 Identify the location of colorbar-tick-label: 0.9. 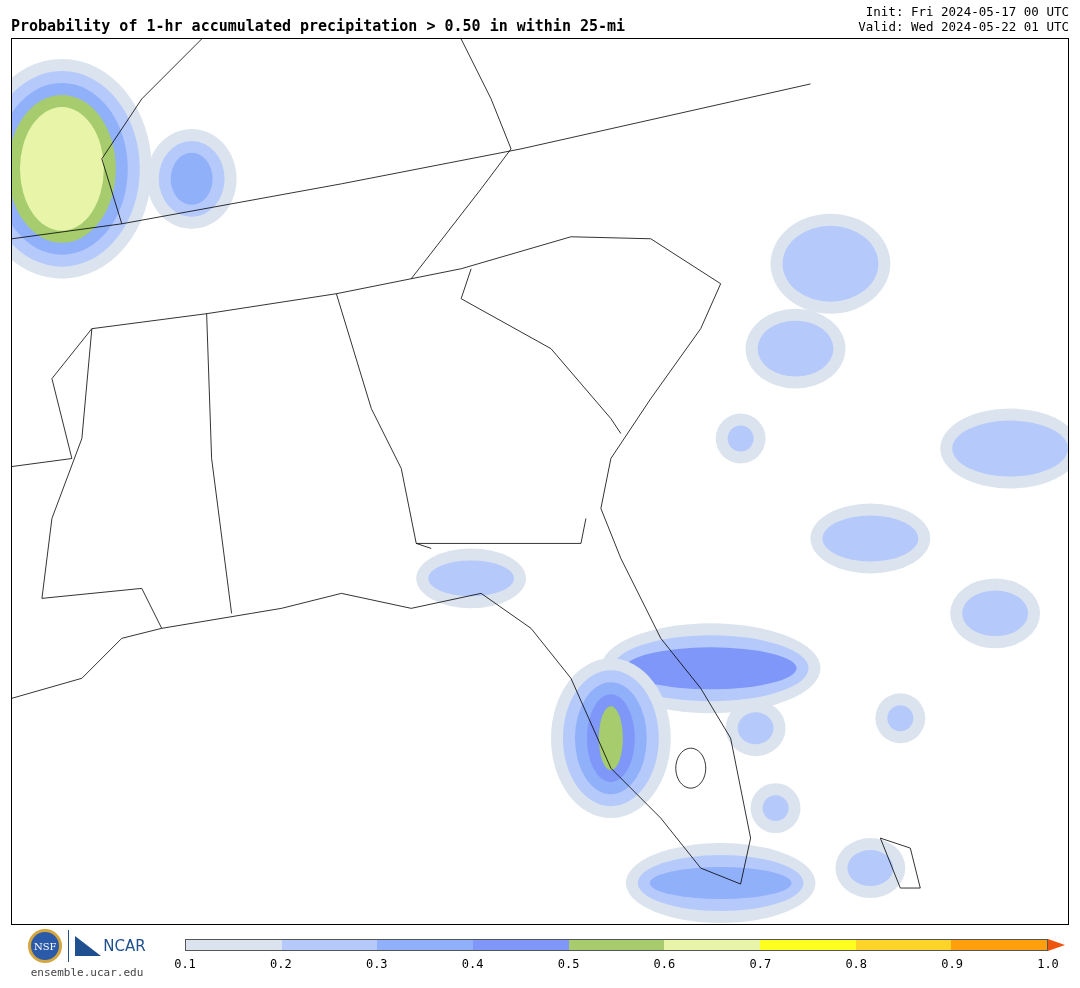
(952, 964).